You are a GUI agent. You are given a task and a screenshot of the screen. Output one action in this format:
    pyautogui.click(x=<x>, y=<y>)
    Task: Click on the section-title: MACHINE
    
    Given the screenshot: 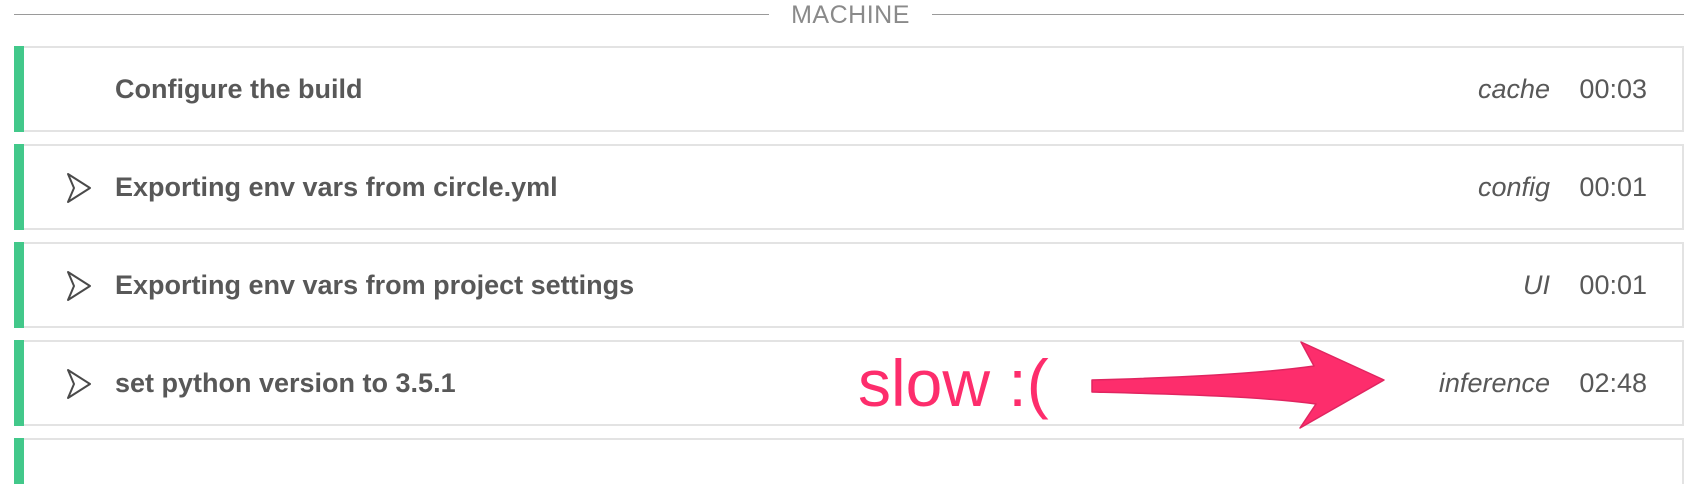 What is the action you would take?
    pyautogui.click(x=850, y=15)
    